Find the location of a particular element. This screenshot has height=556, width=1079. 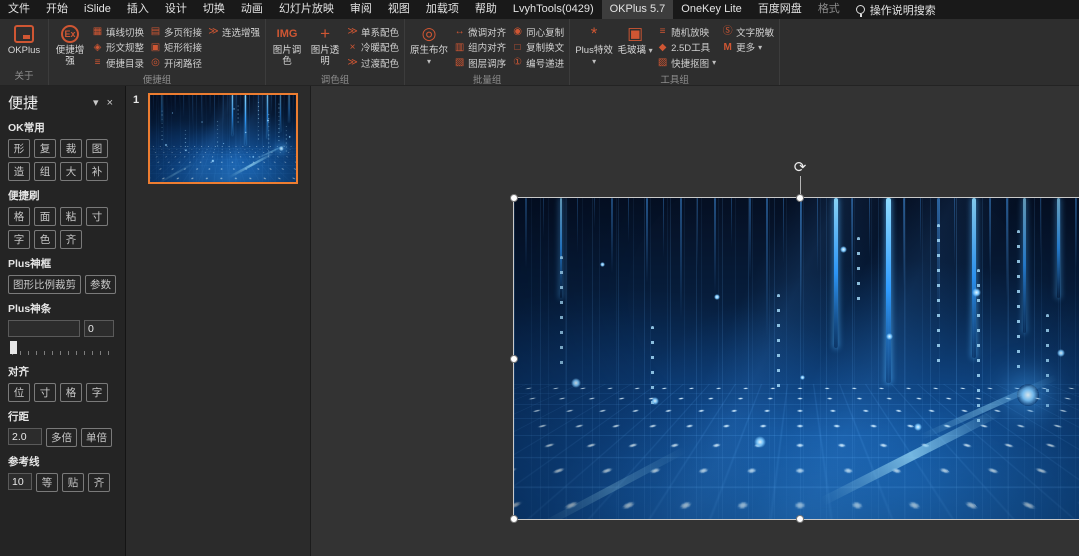

quick-toc-icon: ≡ is located at coordinates (97, 63).